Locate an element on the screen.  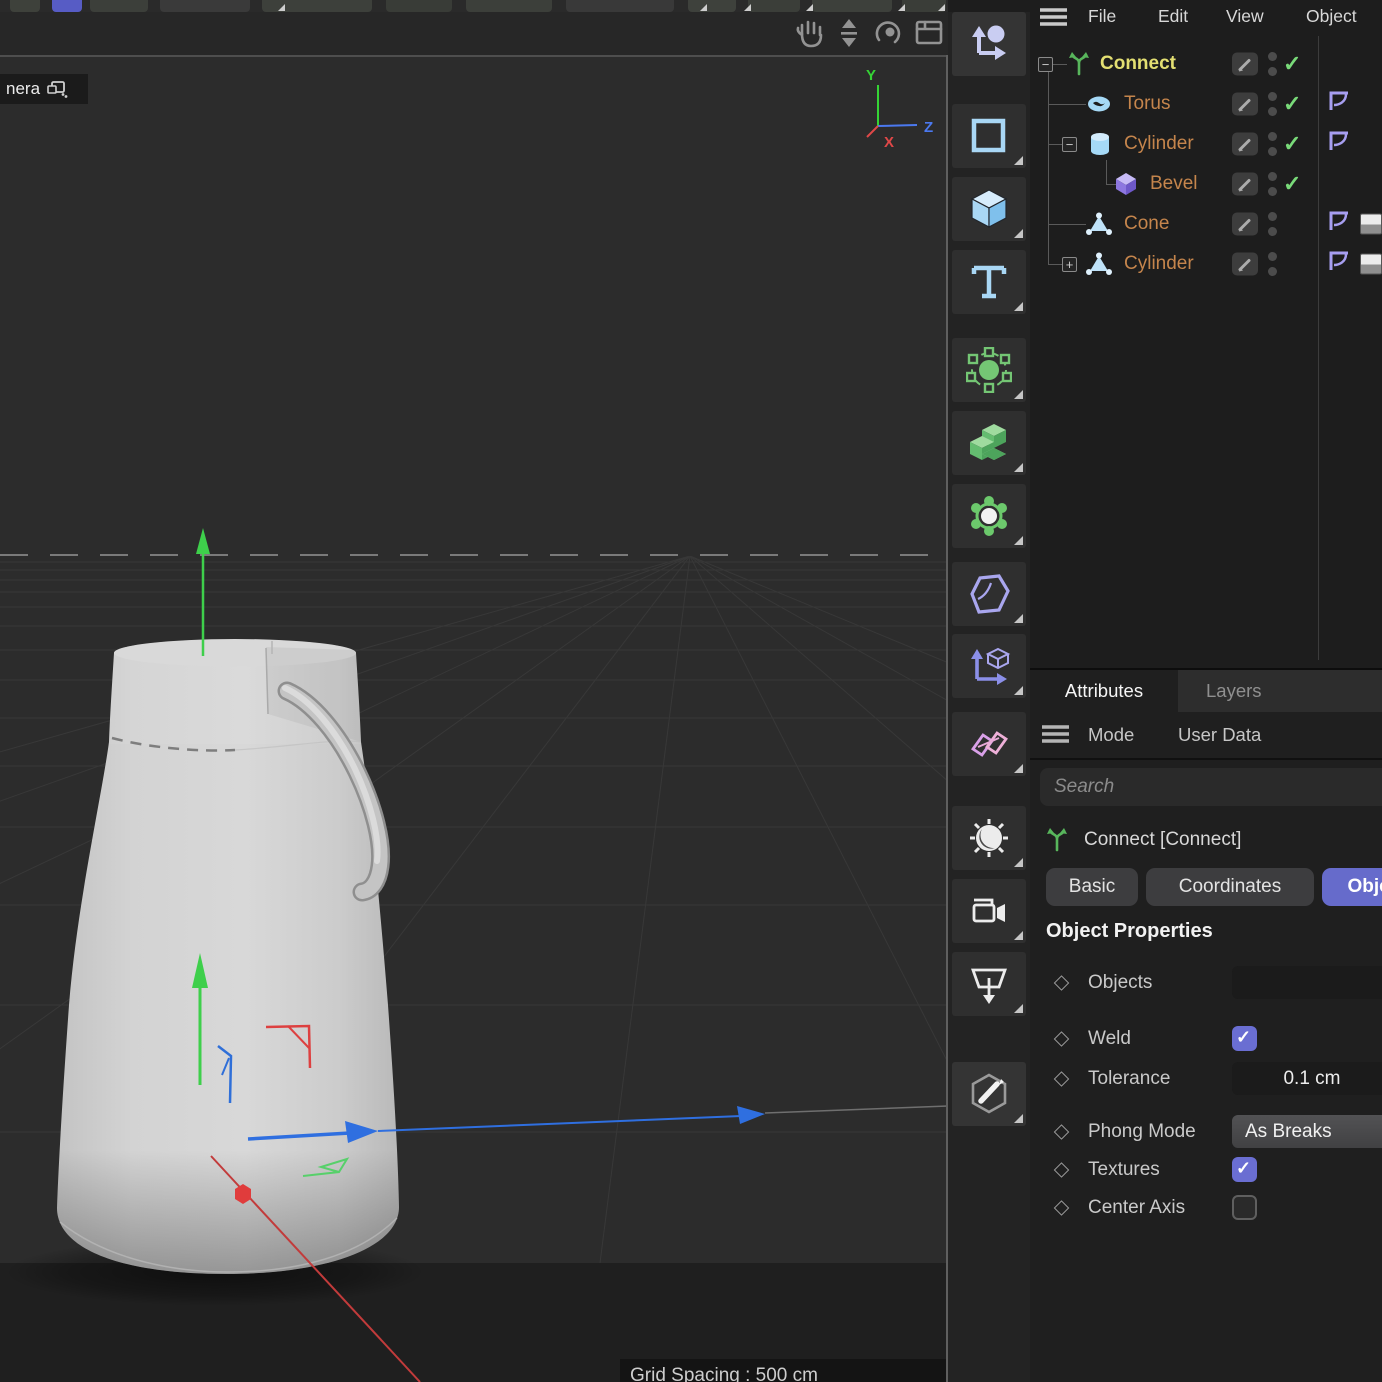
phong-mode-dropdown: As Breaks is located at coordinates (1307, 1131).